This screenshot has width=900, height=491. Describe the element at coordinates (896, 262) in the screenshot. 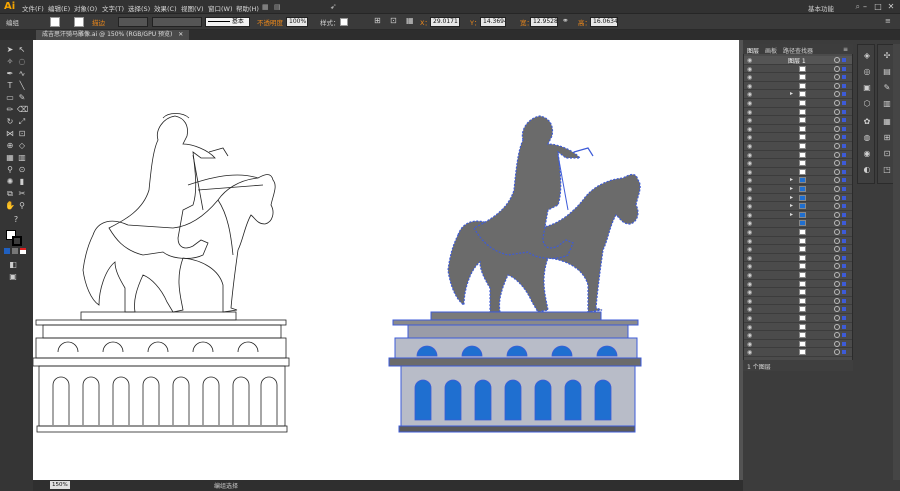

I see `vertical-scrollbar` at that location.